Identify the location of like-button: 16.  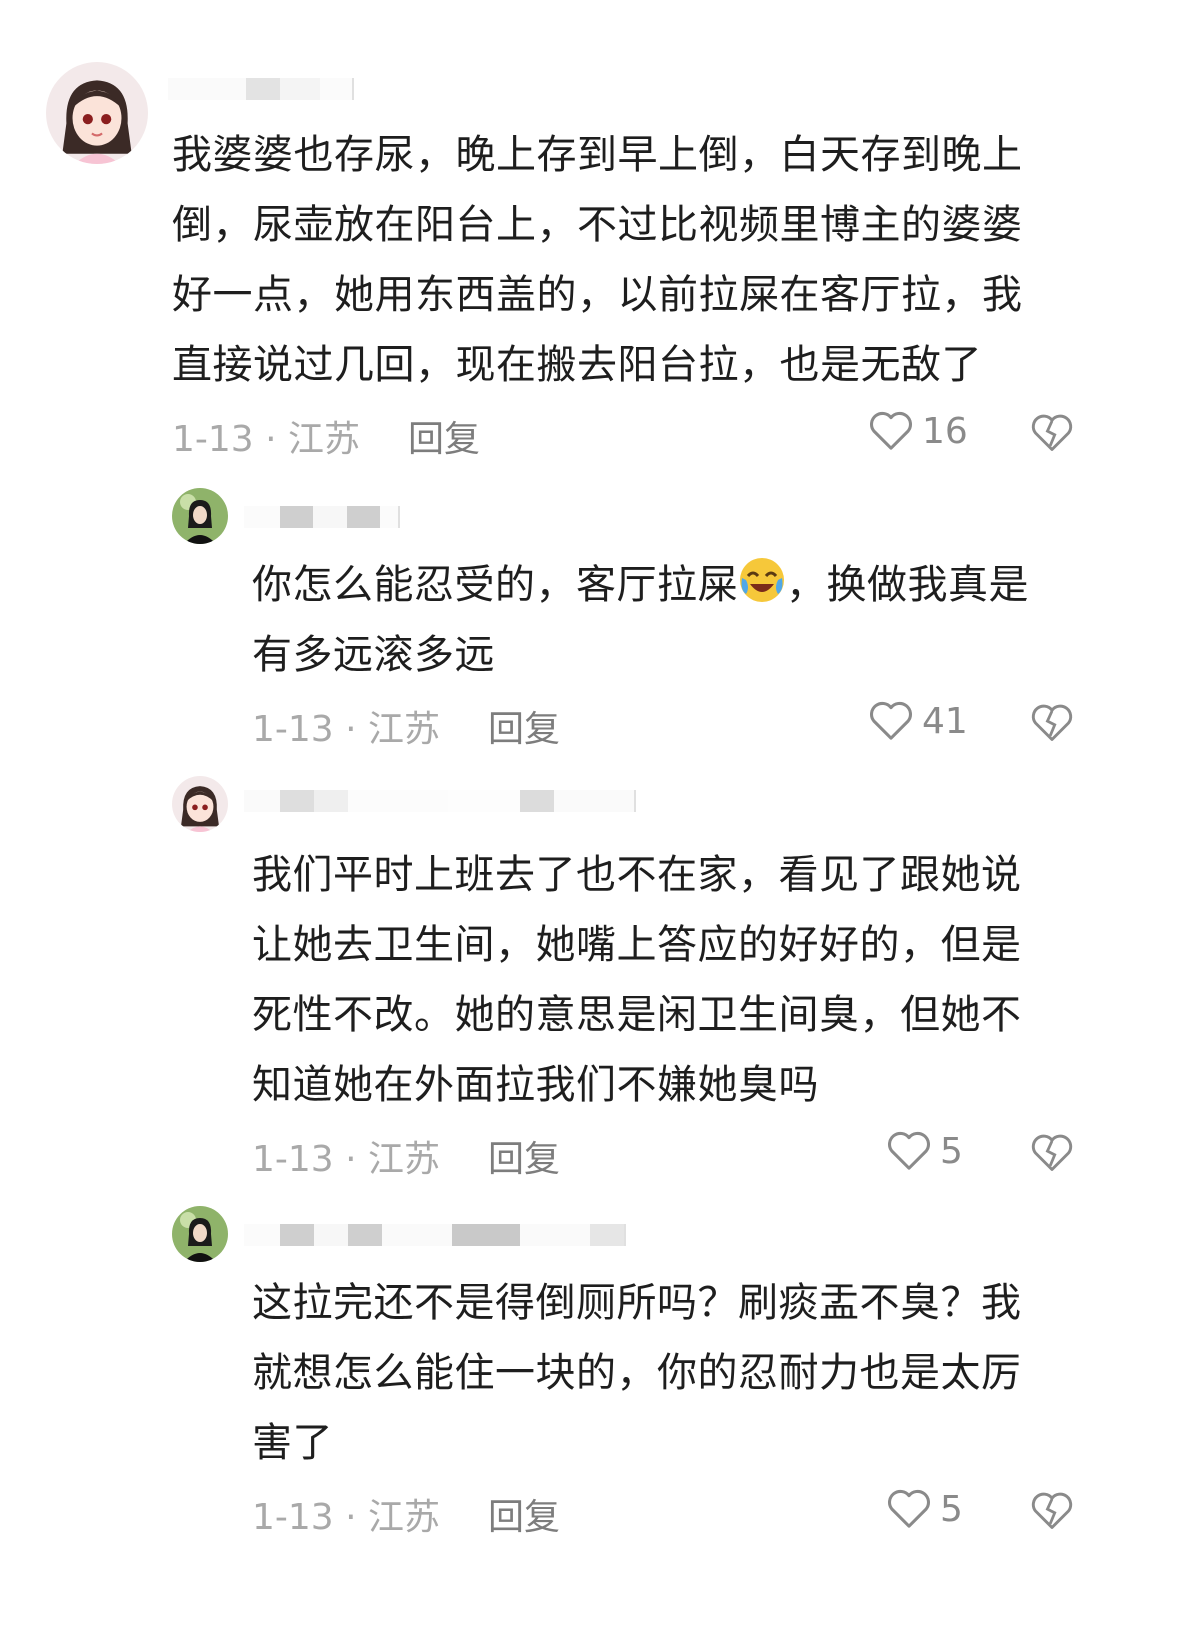
(918, 431).